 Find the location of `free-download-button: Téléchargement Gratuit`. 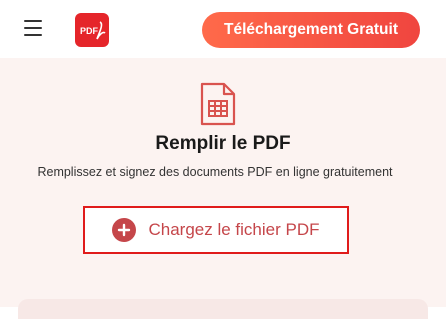

free-download-button: Téléchargement Gratuit is located at coordinates (311, 30).